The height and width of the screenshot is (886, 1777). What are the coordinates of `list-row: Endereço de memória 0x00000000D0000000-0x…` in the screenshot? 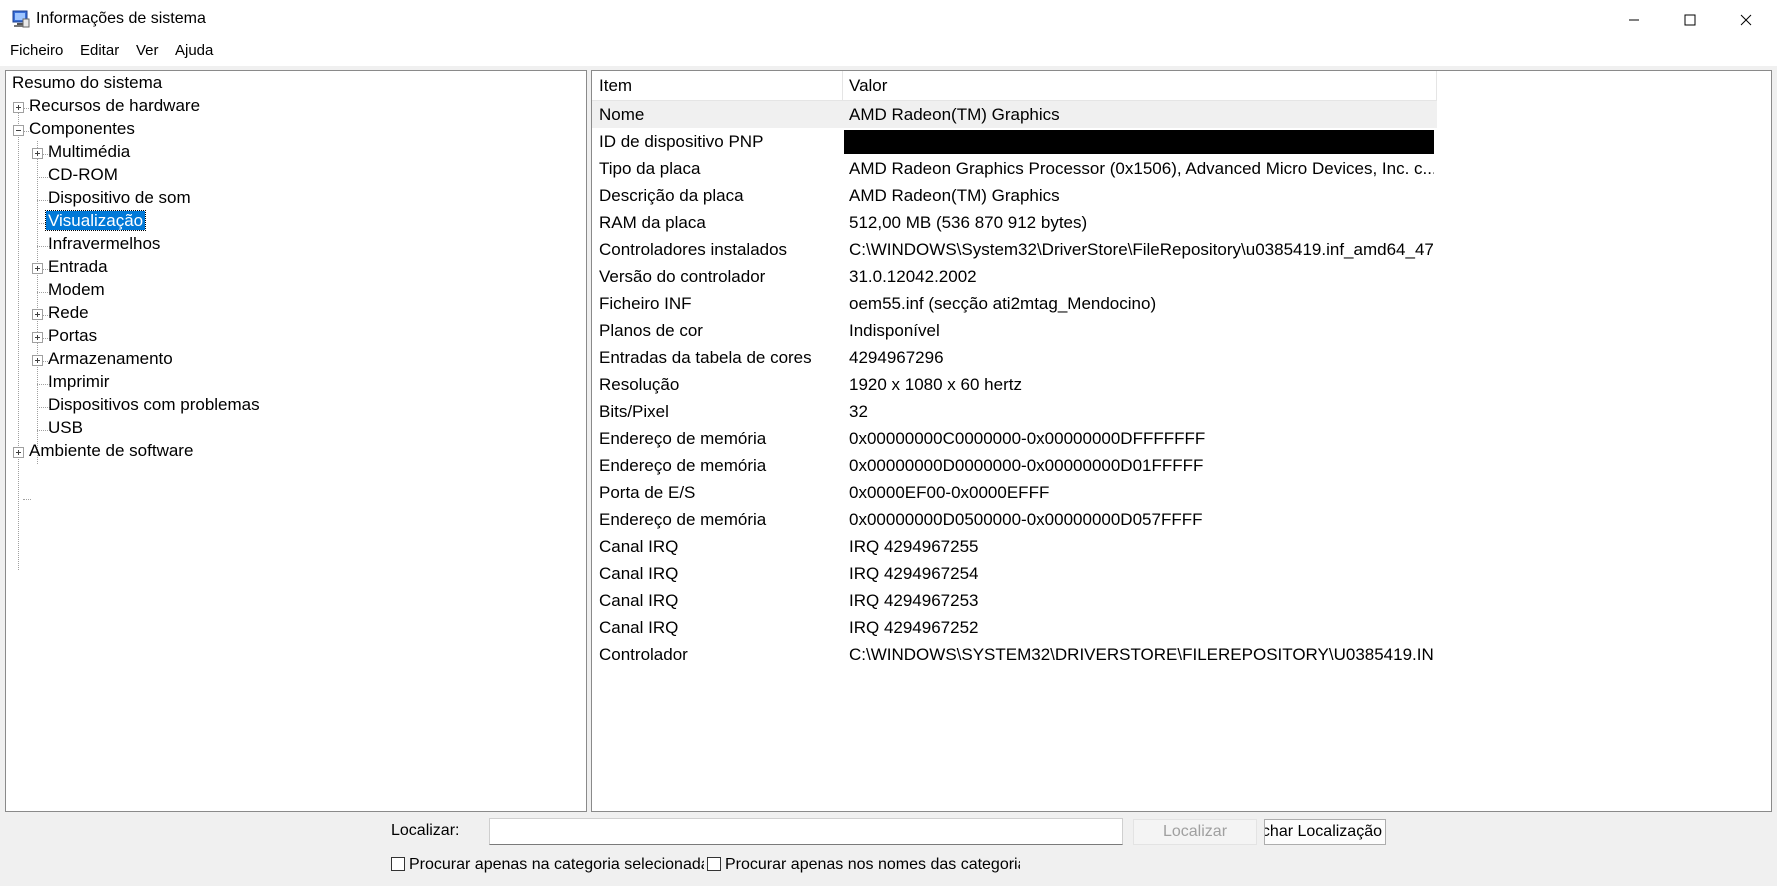 It's located at (1014, 465).